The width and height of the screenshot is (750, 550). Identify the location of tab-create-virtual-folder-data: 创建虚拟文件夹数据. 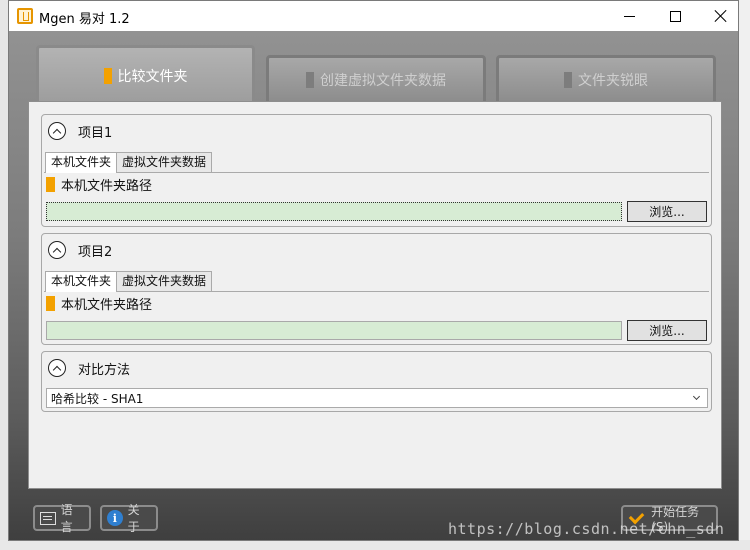
(376, 78).